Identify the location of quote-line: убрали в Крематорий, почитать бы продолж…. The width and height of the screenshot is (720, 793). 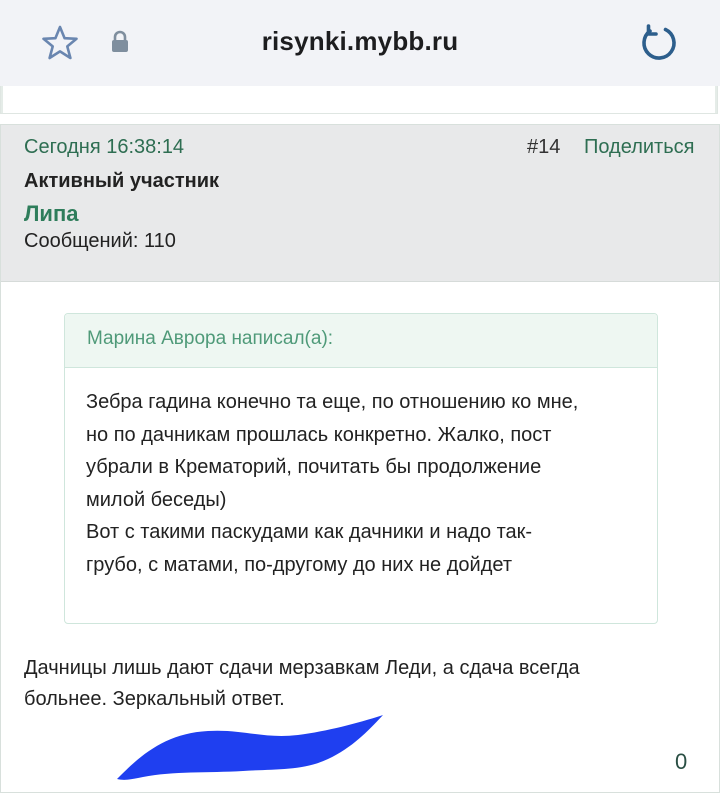
(314, 467).